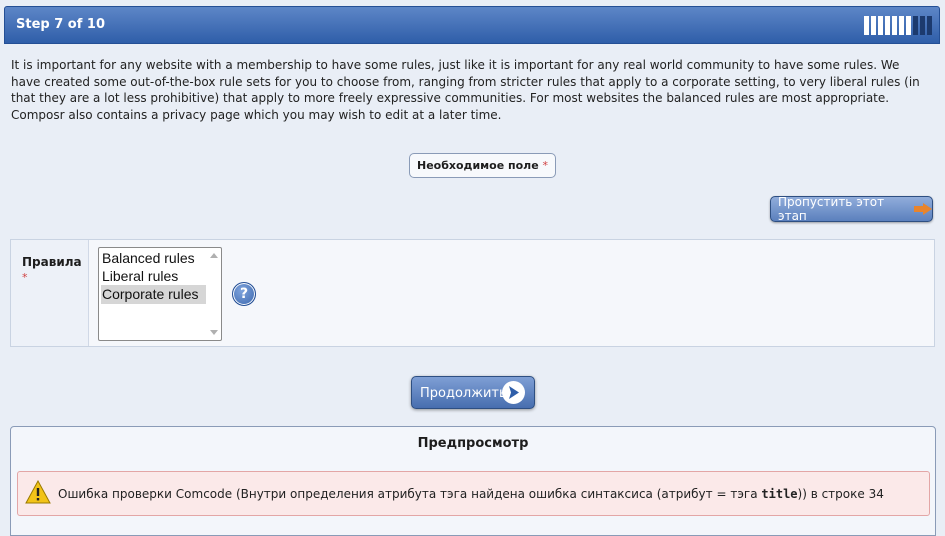  I want to click on error-attribute-code: title, so click(779, 494).